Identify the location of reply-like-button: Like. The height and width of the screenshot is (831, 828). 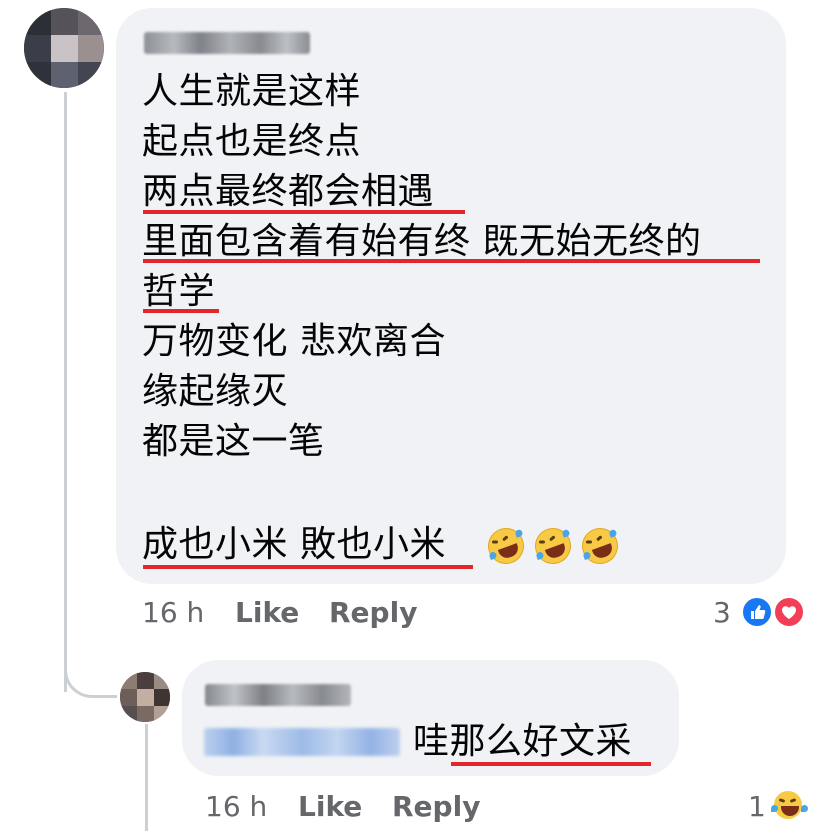
(330, 806).